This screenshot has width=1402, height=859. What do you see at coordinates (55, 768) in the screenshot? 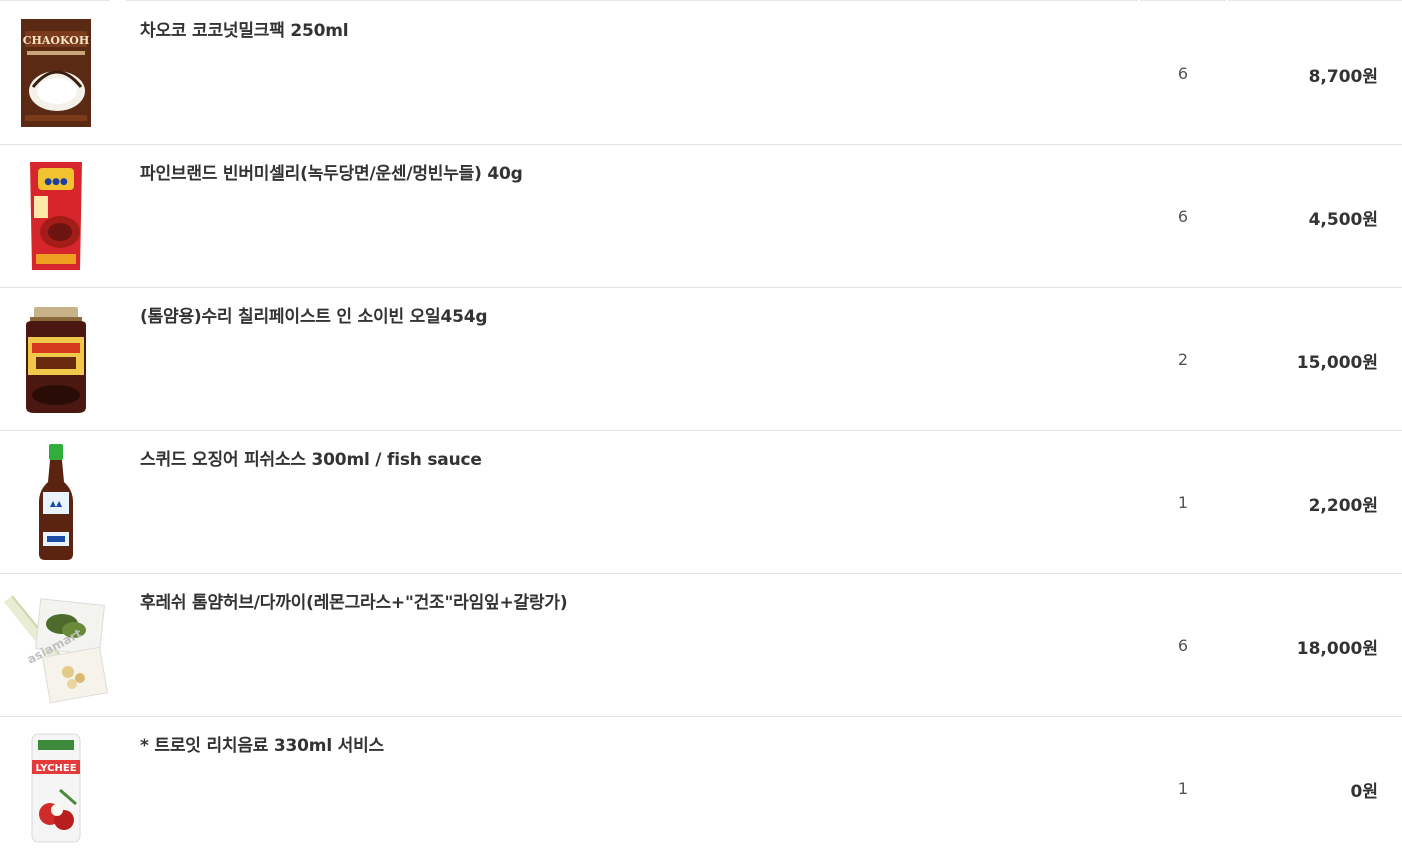
I see `can-brand-label: LYCHEE` at bounding box center [55, 768].